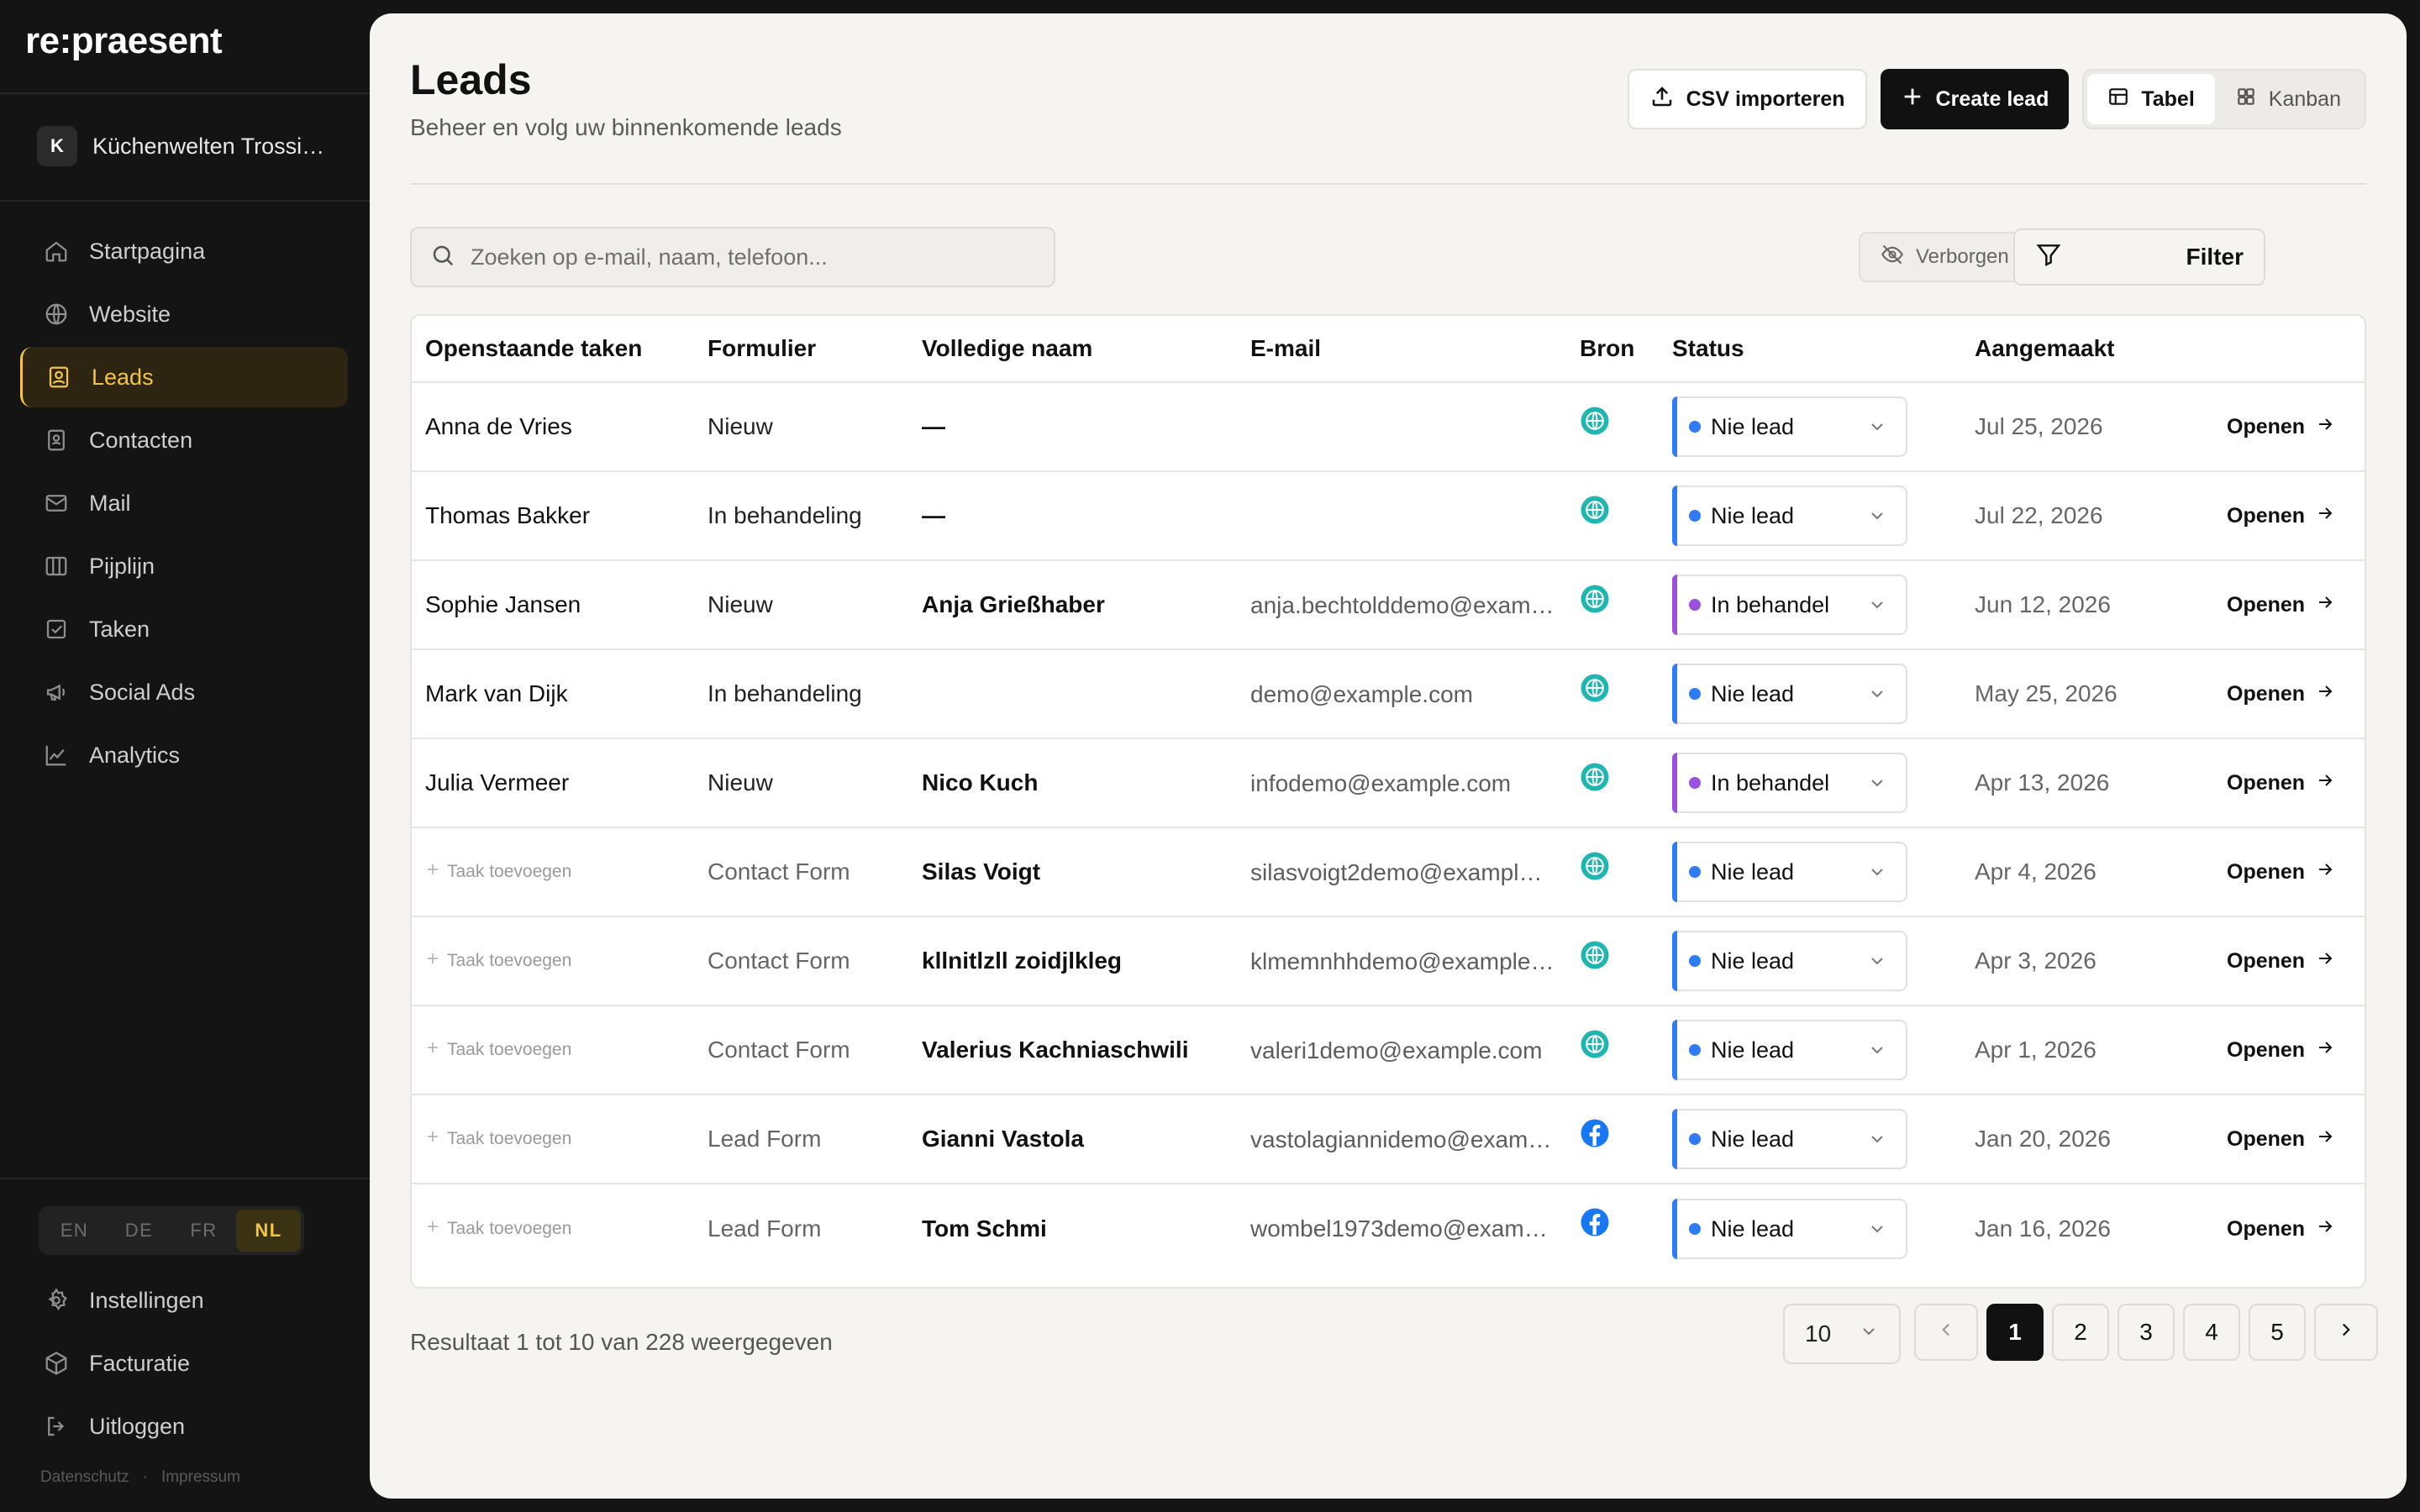 The height and width of the screenshot is (1512, 2420). Describe the element at coordinates (141, 440) in the screenshot. I see `sidebar-item-label: Contacten` at that location.